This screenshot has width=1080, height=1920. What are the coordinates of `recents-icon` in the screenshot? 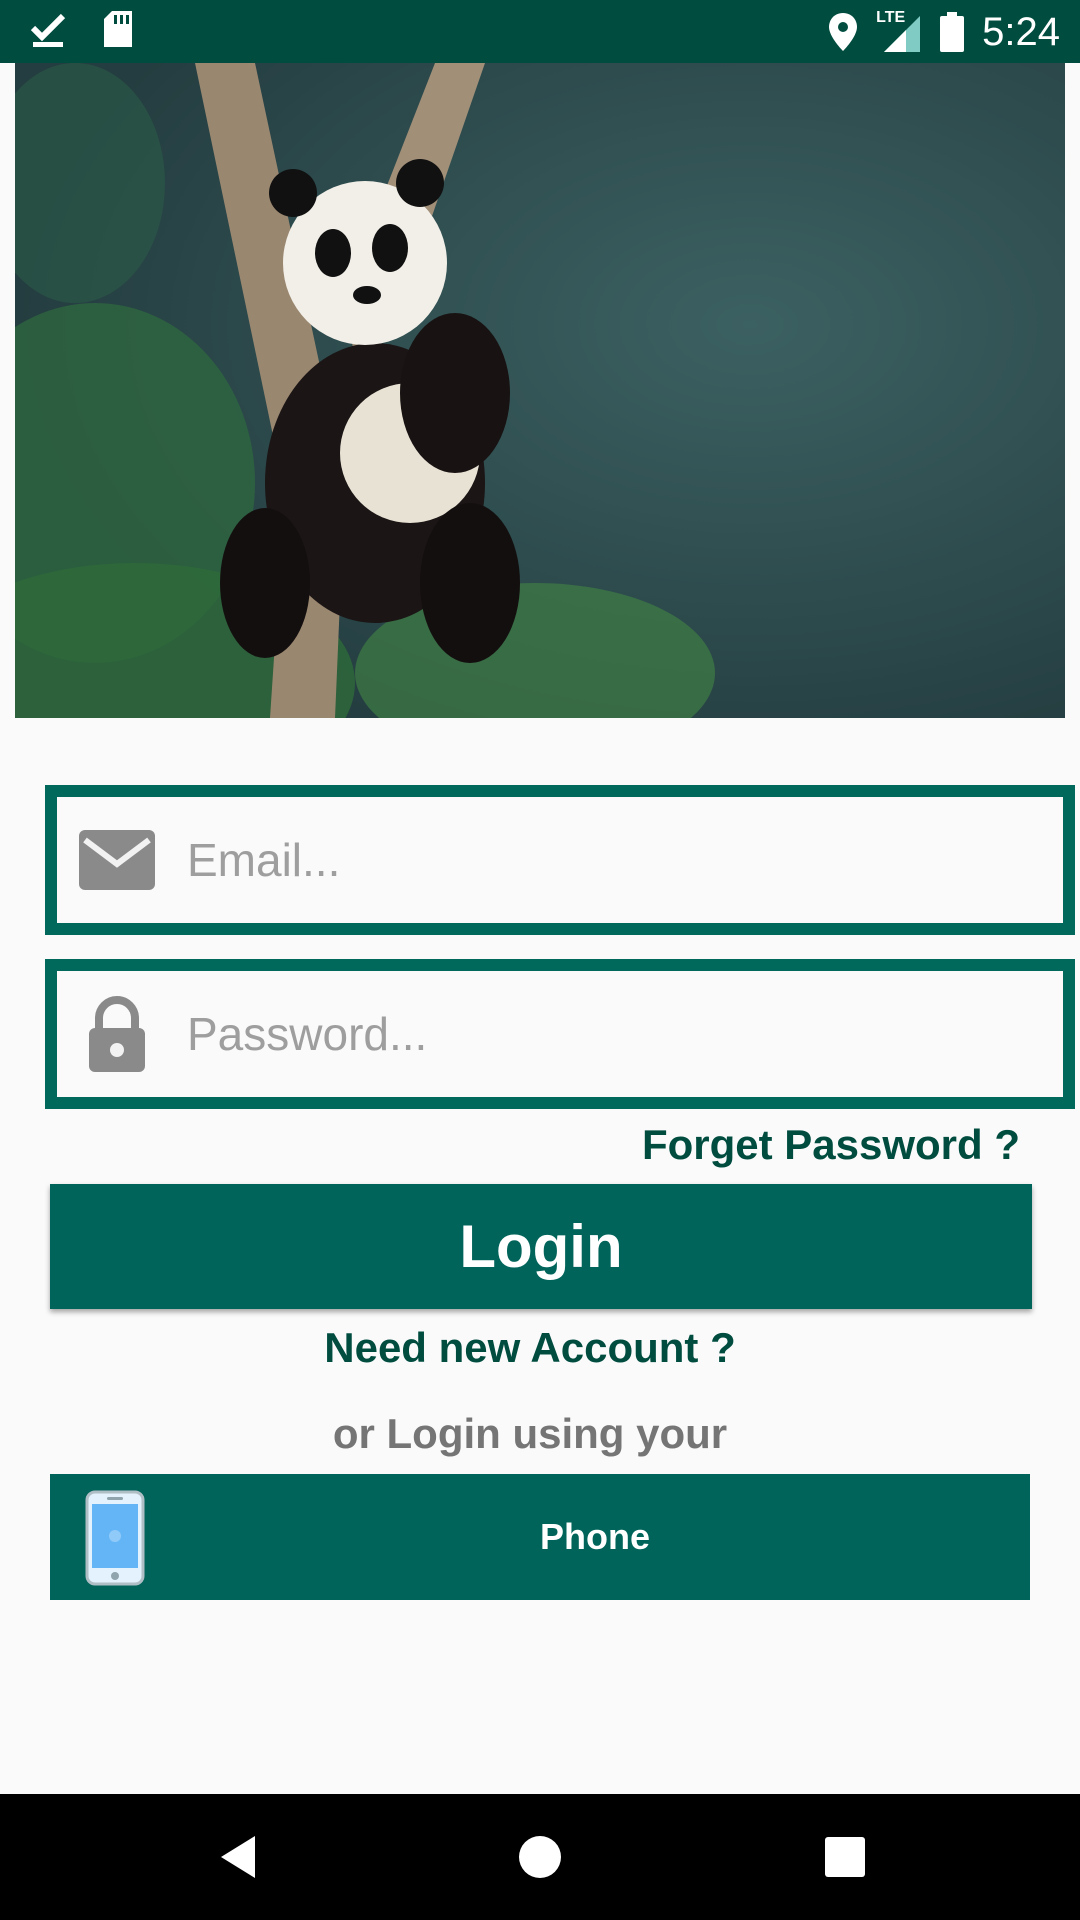 It's located at (845, 1857).